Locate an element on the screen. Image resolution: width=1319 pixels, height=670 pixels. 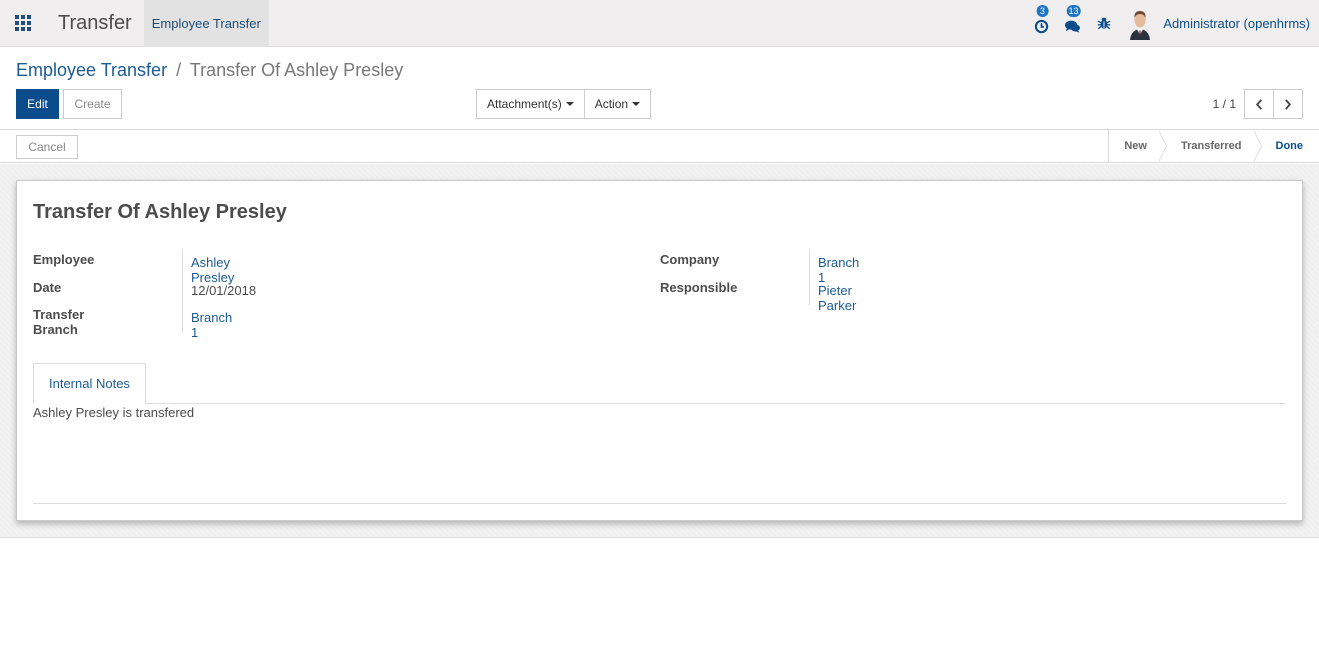
employee-value-link: Ashley Presley is located at coordinates (212, 270).